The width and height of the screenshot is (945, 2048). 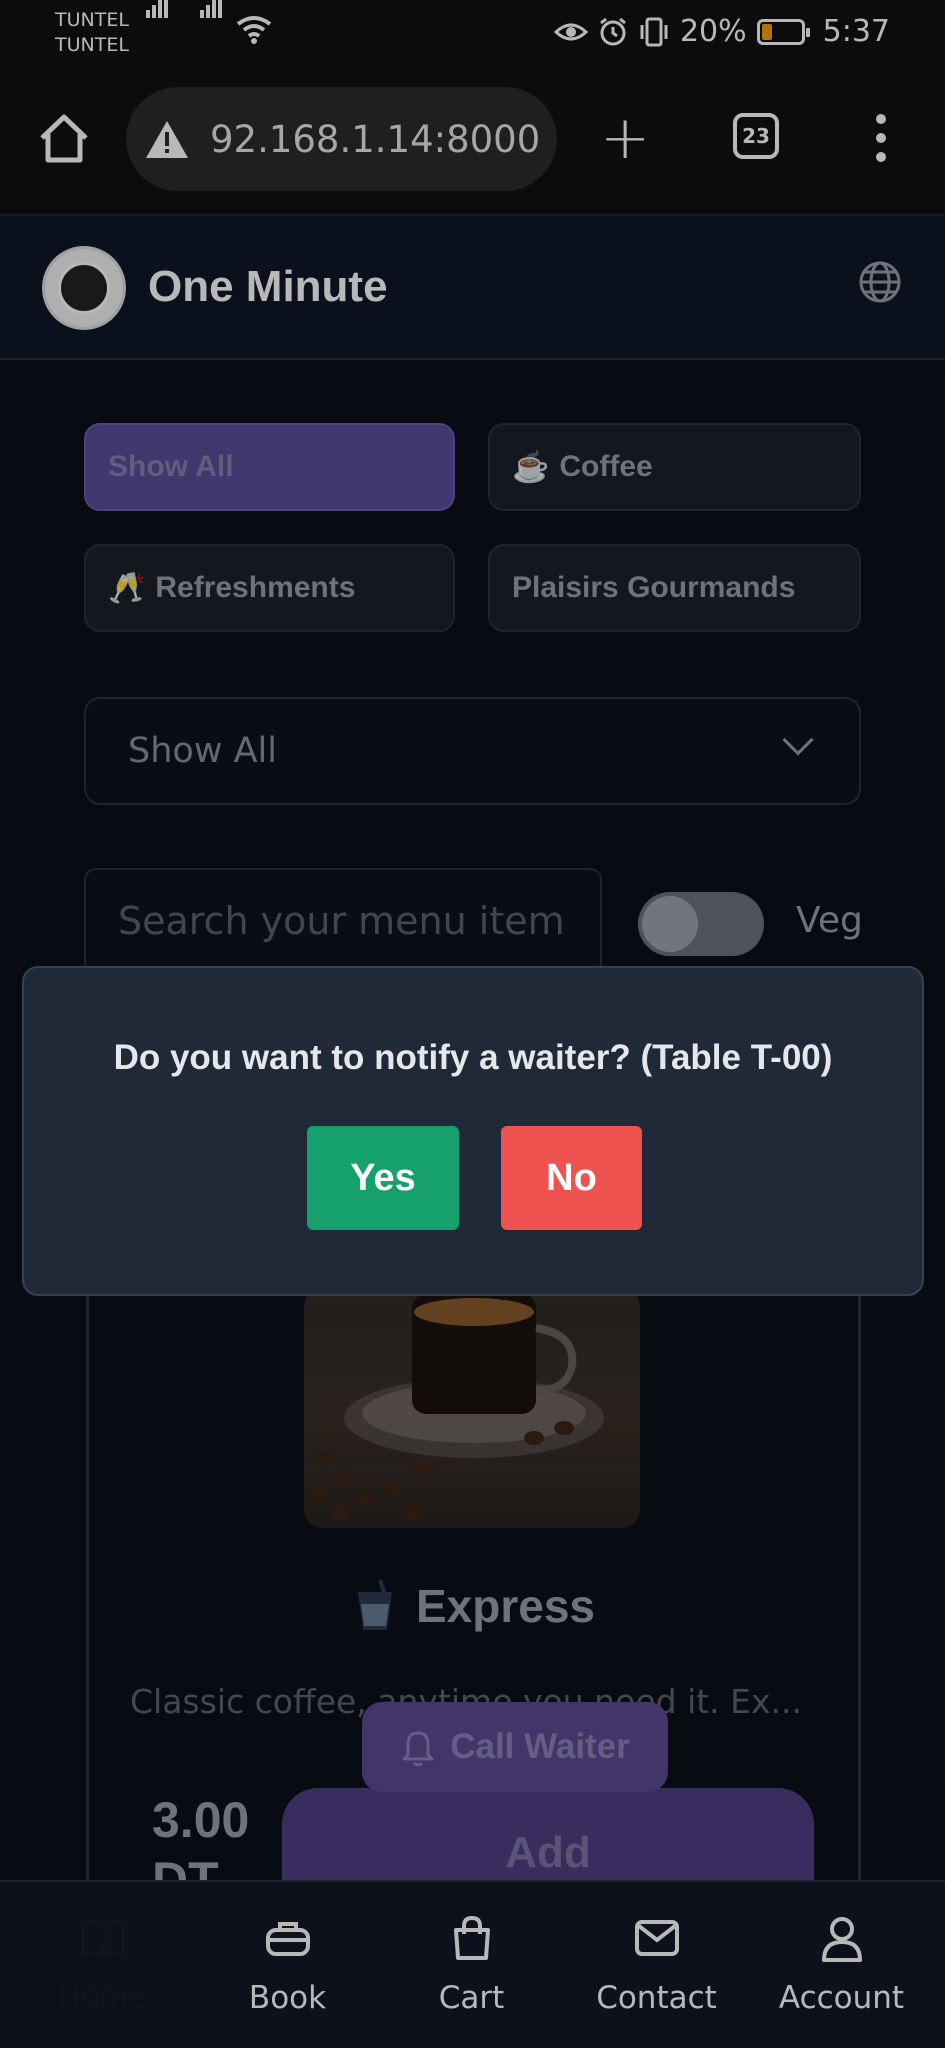 I want to click on nav-contact: Contact, so click(x=656, y=1965).